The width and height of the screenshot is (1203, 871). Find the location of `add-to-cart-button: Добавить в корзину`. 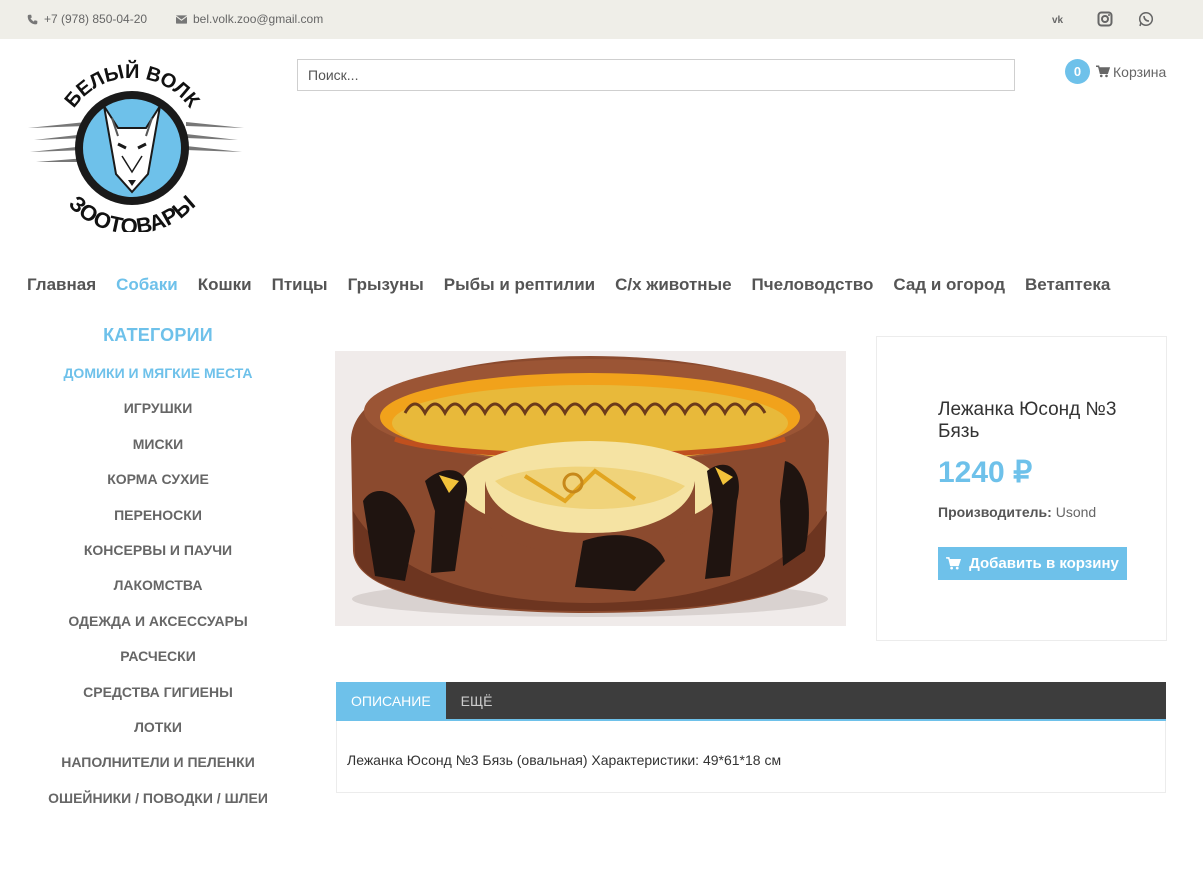

add-to-cart-button: Добавить в корзину is located at coordinates (1032, 563).